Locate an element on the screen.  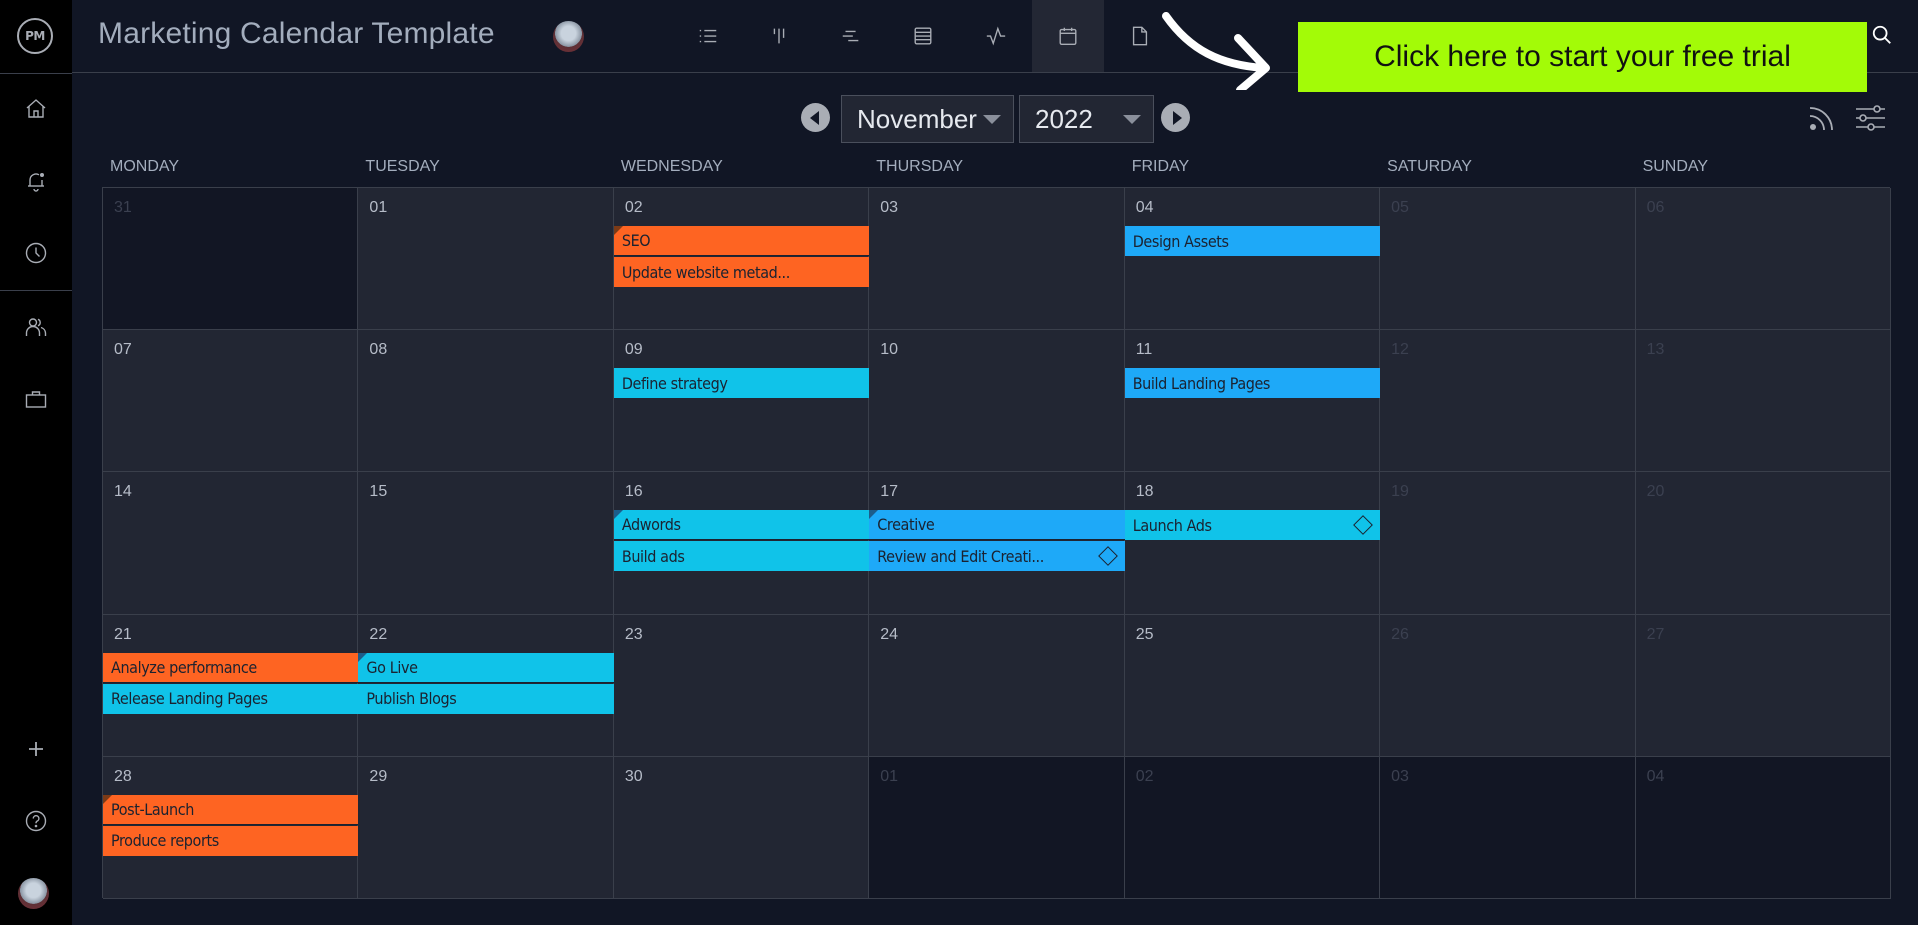
event-label: Post-Launch is located at coordinates (152, 809).